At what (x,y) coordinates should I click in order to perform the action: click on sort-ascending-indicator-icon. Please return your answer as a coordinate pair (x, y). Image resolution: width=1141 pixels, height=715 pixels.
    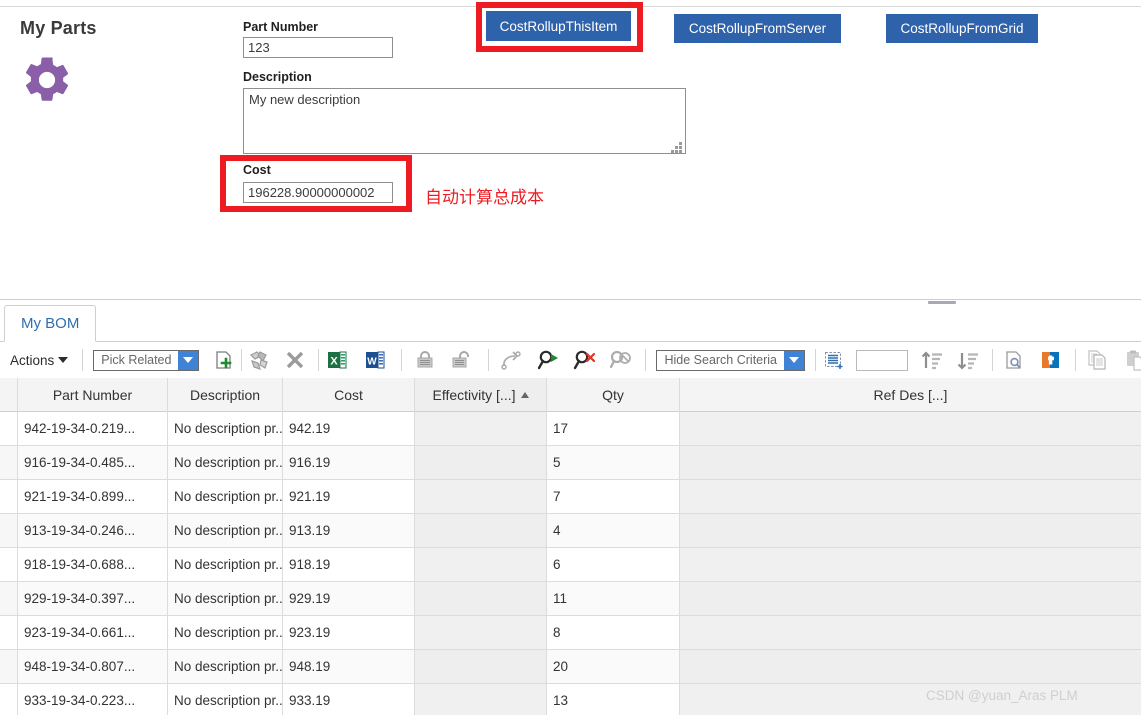
    Looking at the image, I should click on (524, 394).